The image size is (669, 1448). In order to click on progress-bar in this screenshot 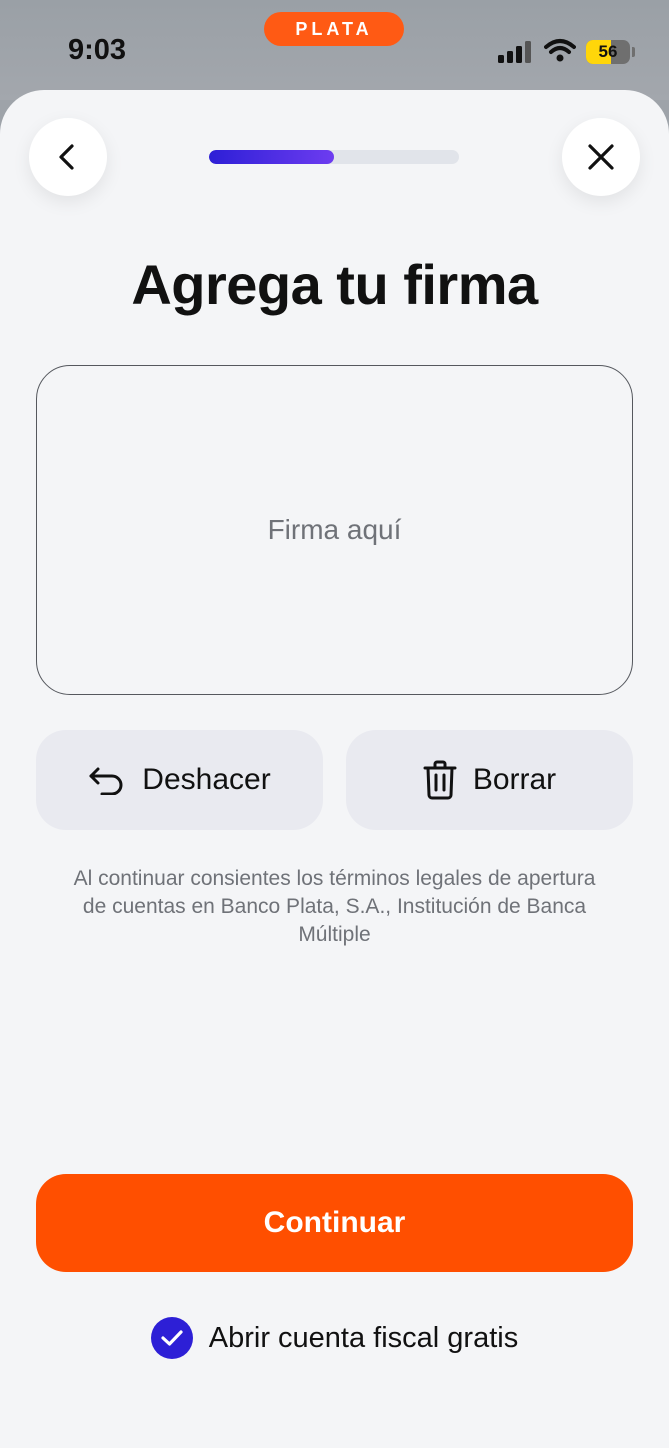, I will do `click(334, 157)`.